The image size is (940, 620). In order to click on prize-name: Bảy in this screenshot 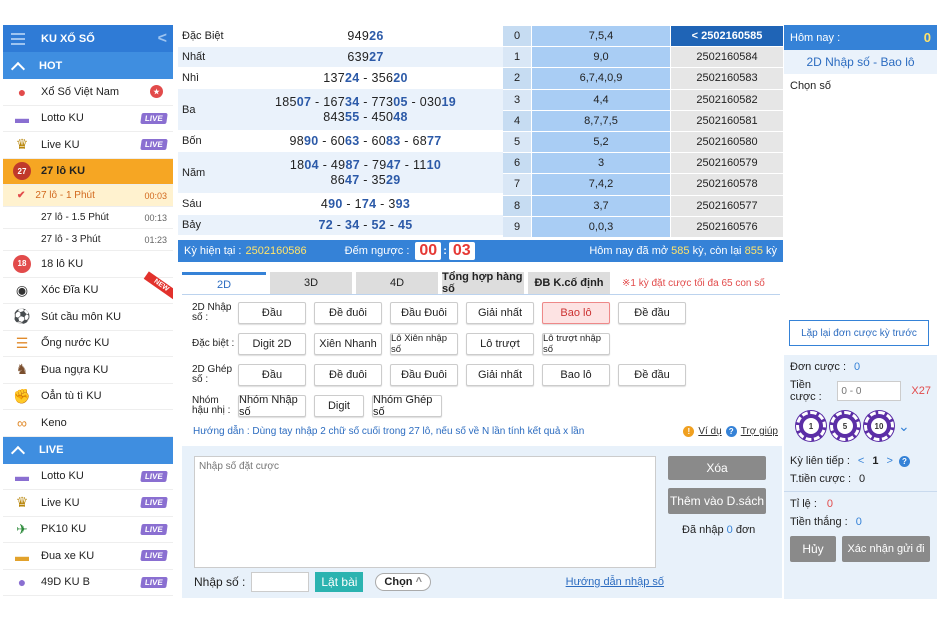, I will do `click(191, 225)`.